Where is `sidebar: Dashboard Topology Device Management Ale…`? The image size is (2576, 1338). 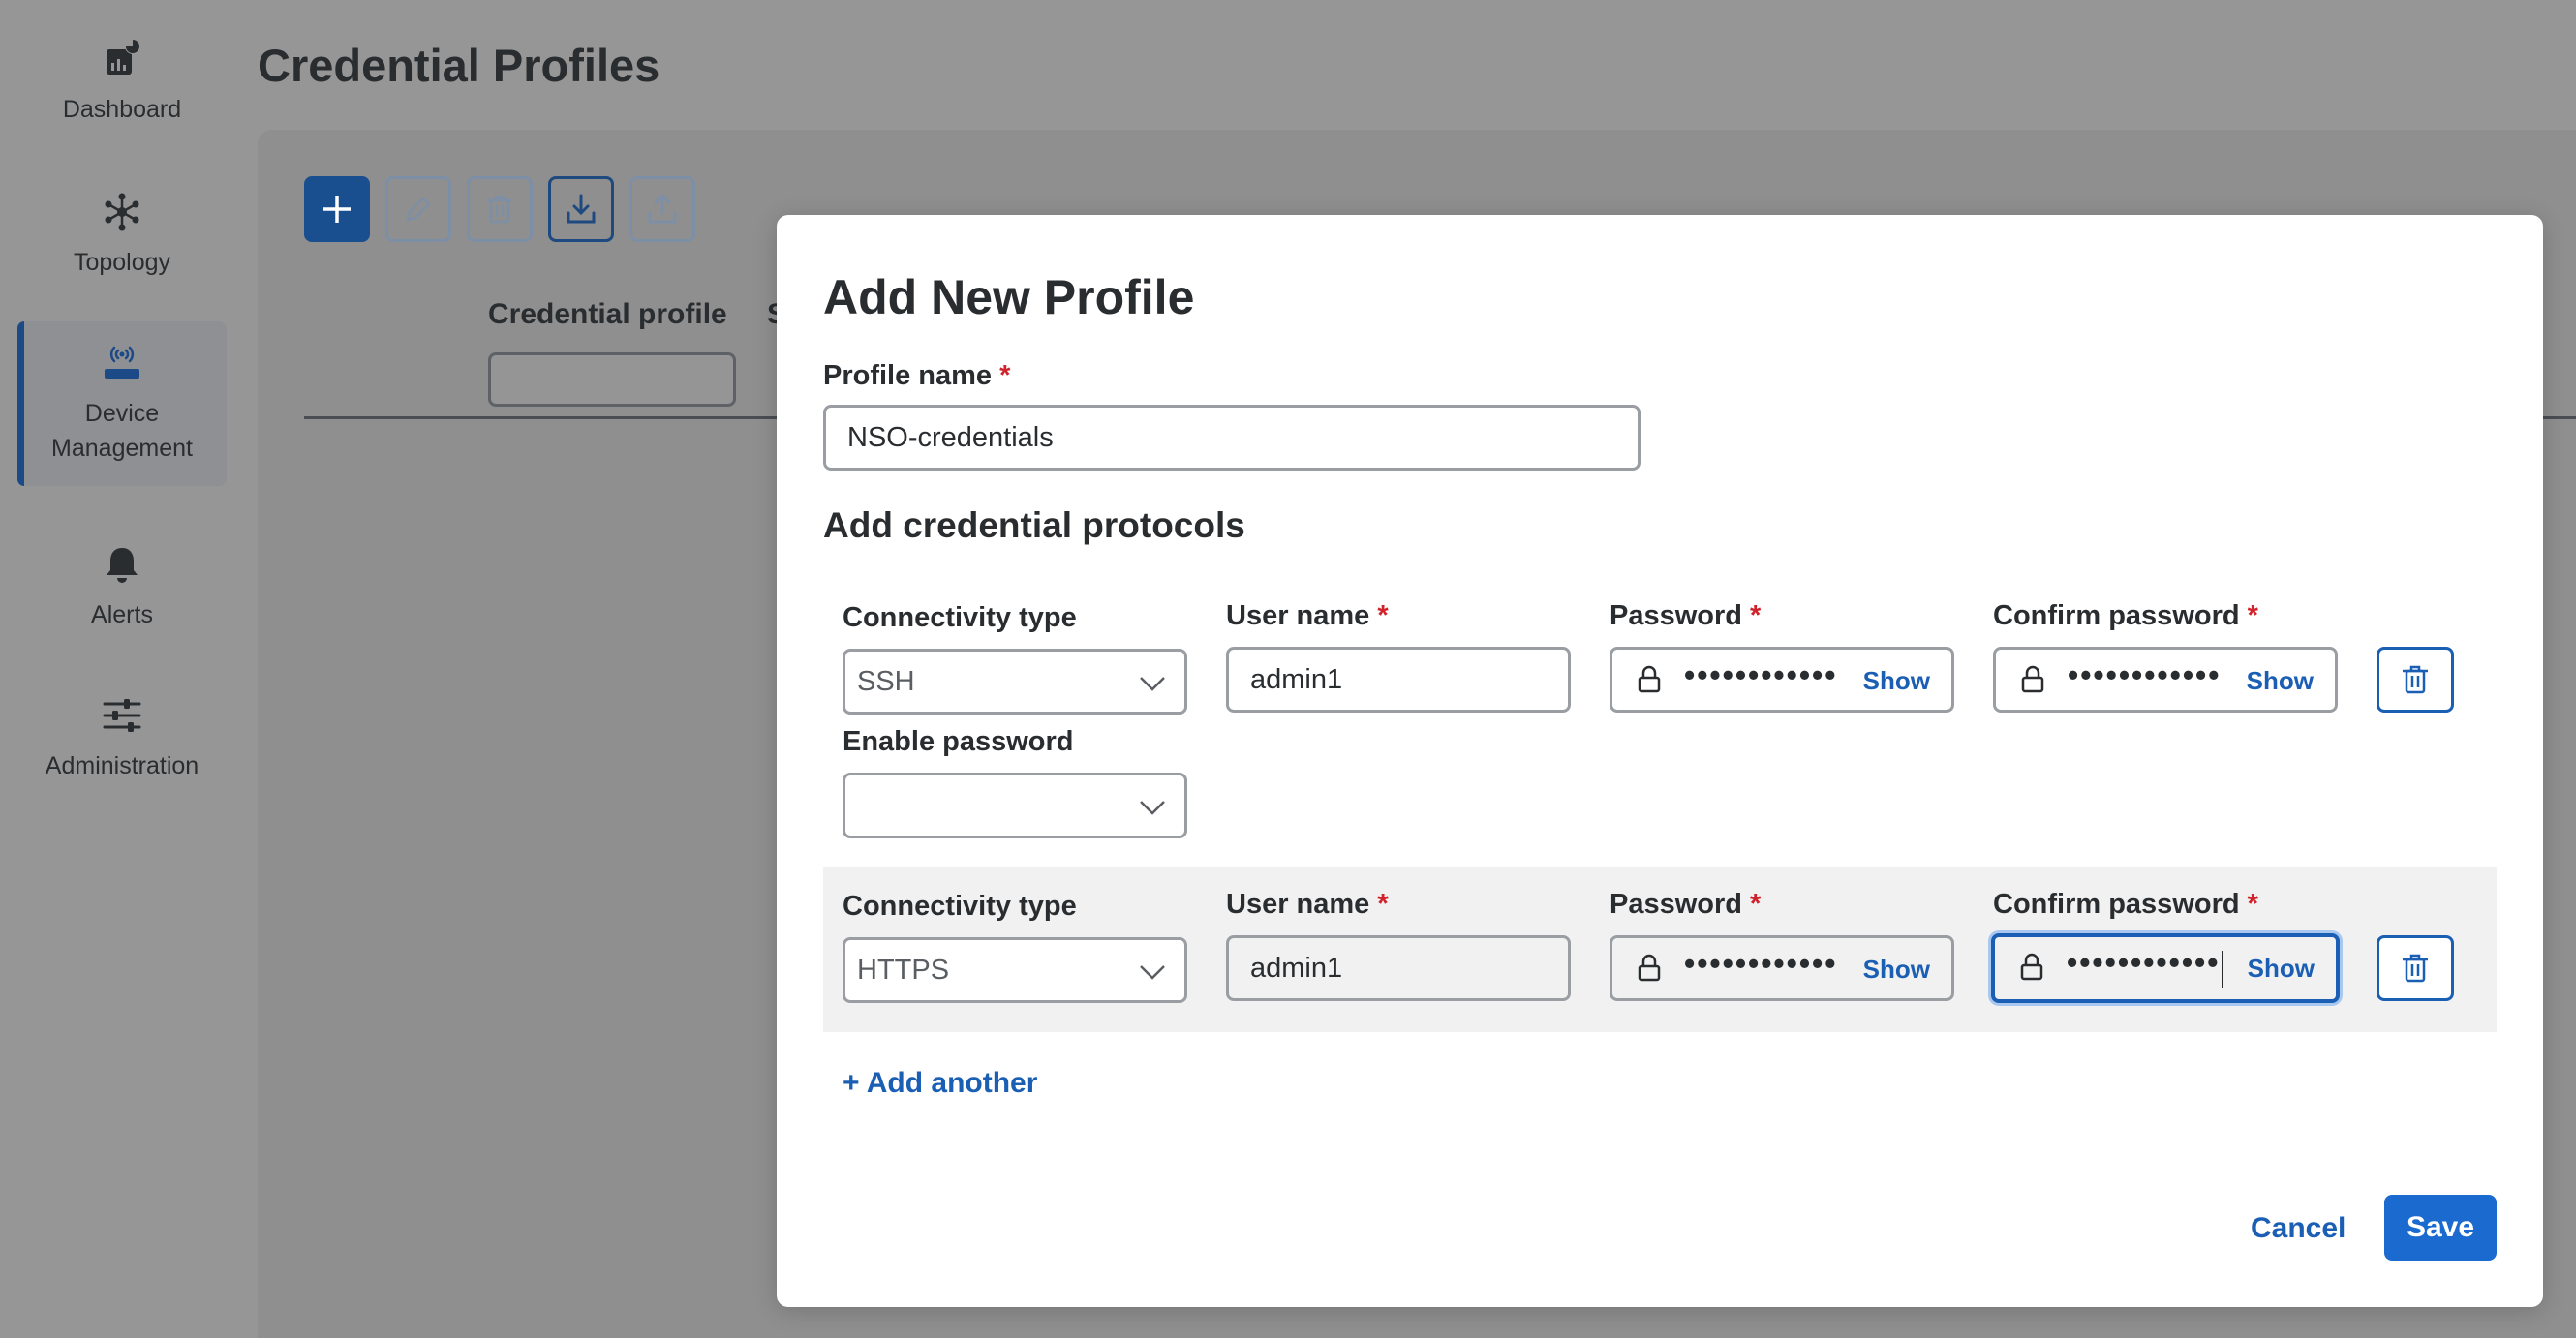 sidebar: Dashboard Topology Device Management Ale… is located at coordinates (122, 669).